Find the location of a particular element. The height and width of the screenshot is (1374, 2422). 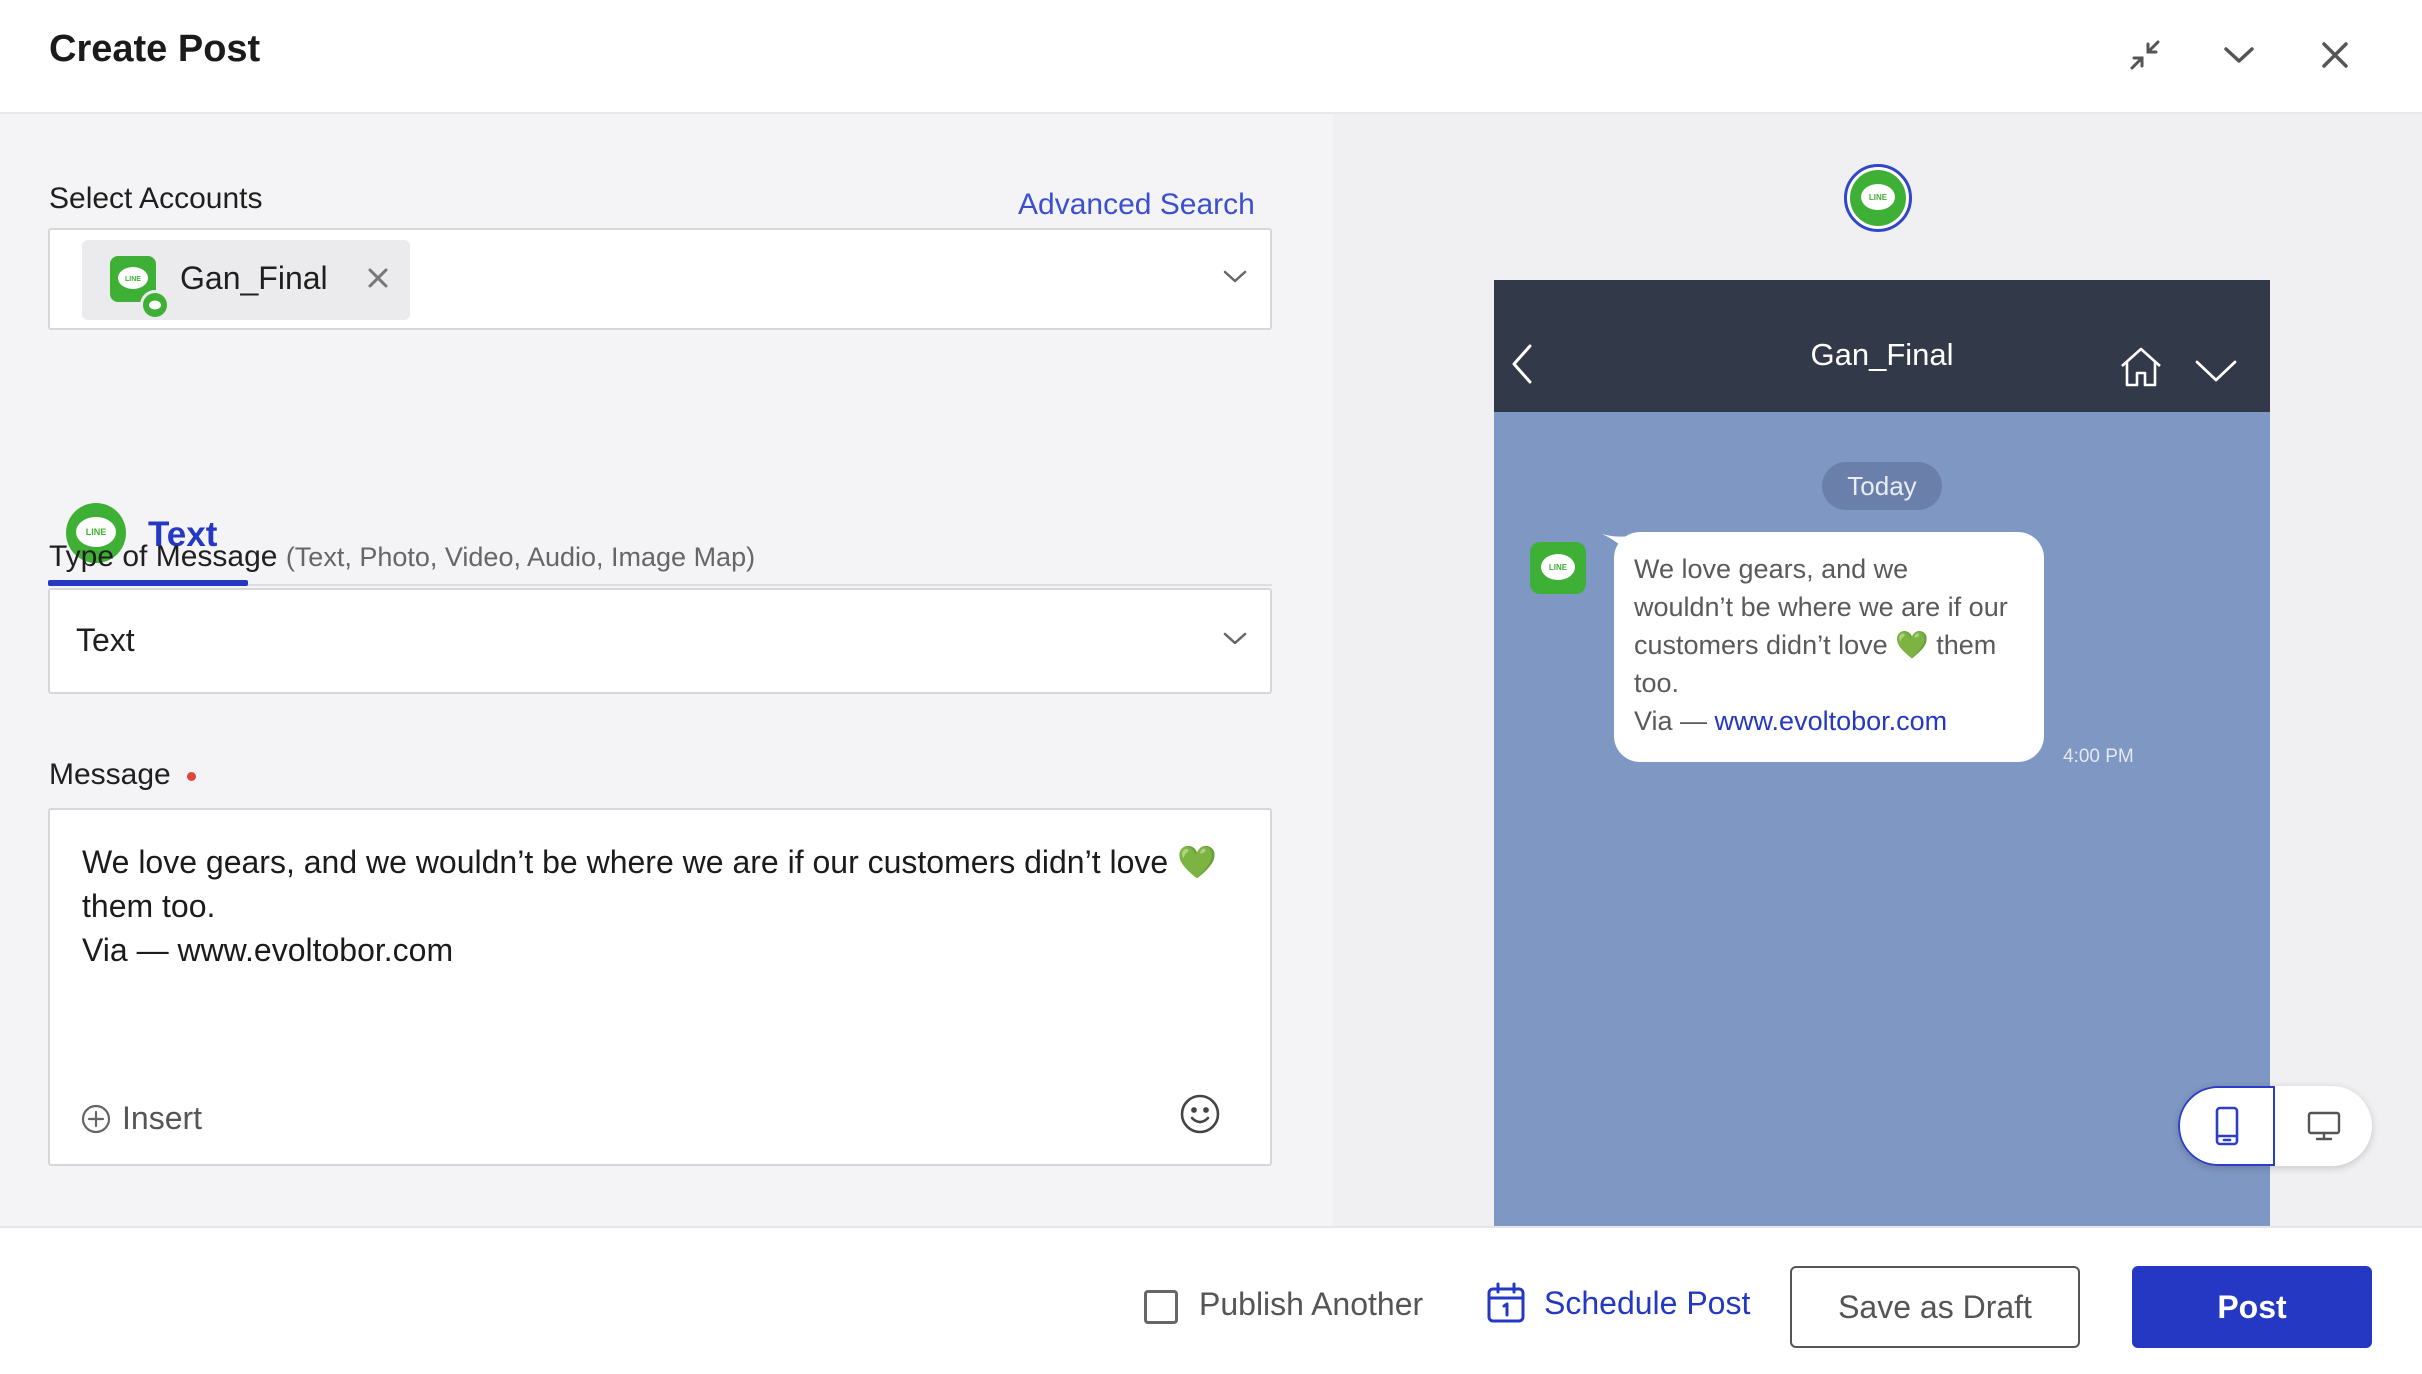

device-toggle is located at coordinates (2275, 1126).